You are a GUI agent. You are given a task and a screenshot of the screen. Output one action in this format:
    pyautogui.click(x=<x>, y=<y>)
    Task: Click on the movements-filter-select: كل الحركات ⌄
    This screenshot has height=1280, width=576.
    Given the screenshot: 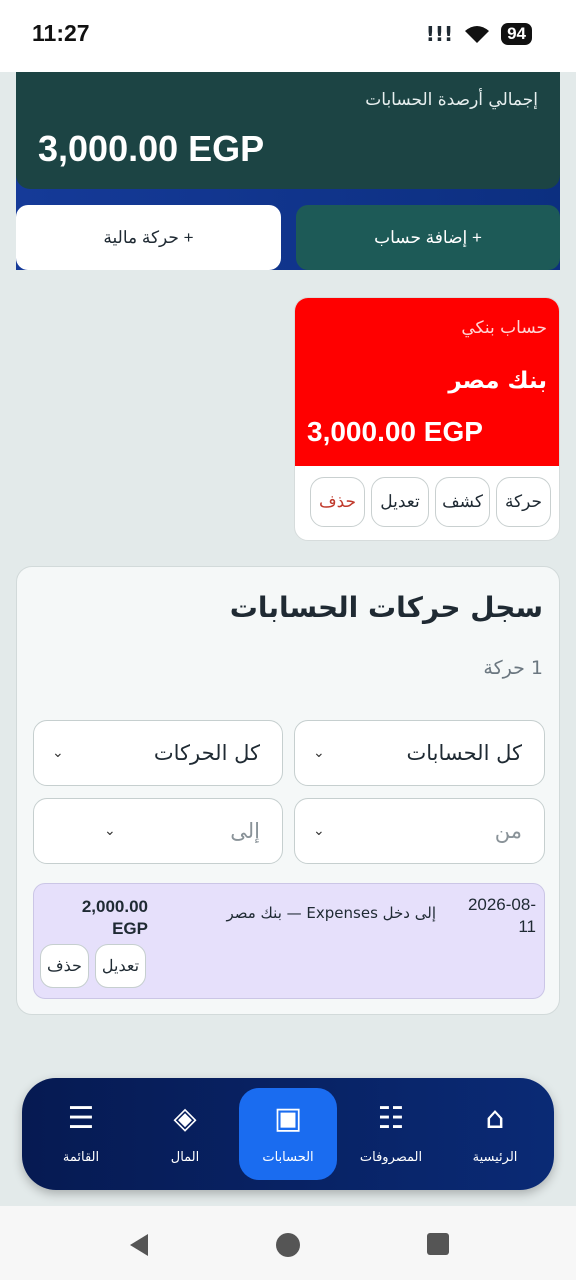 What is the action you would take?
    pyautogui.click(x=158, y=753)
    